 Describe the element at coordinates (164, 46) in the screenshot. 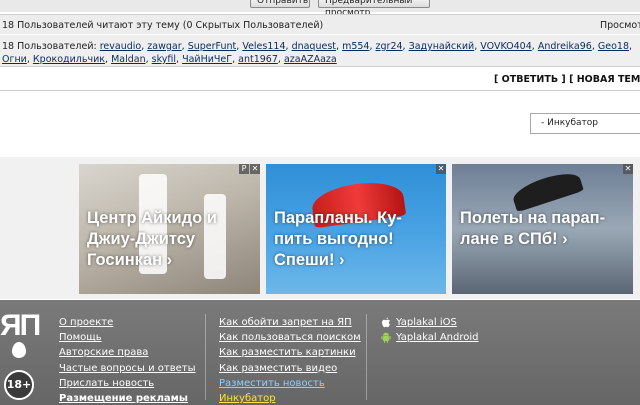

I see `user-link: zawgar` at that location.